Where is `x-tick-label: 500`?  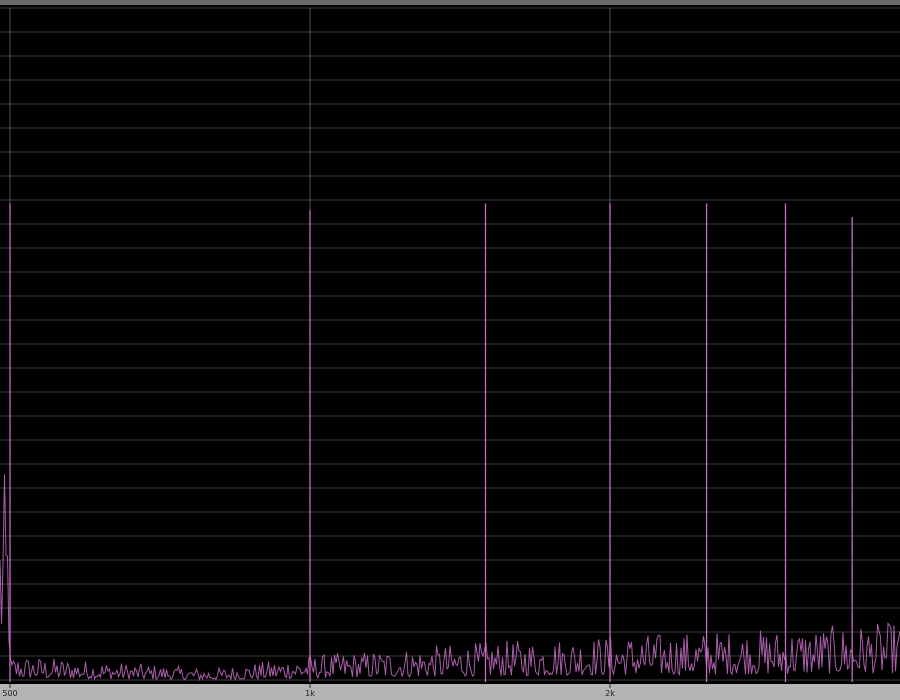 x-tick-label: 500 is located at coordinates (9, 693).